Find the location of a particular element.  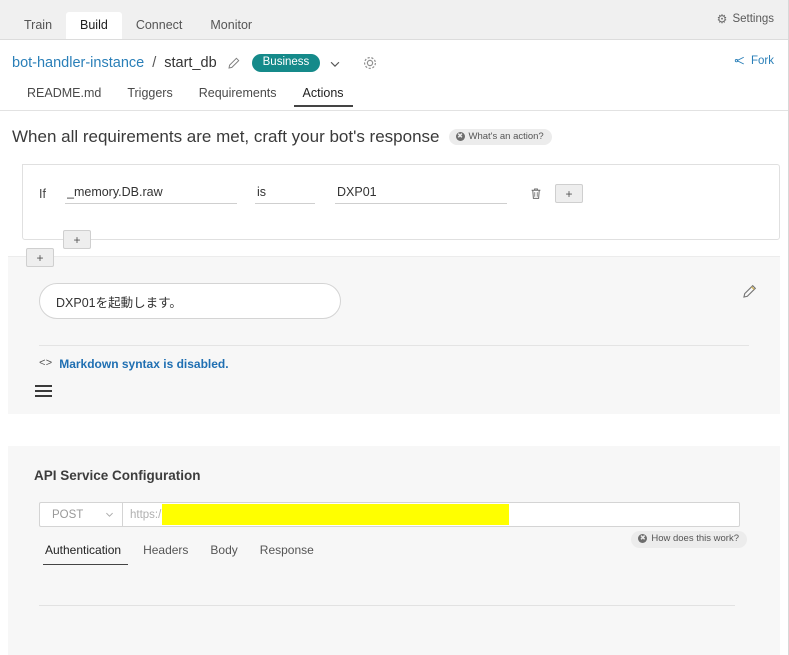

breadcrumb-current: start_db is located at coordinates (190, 63).